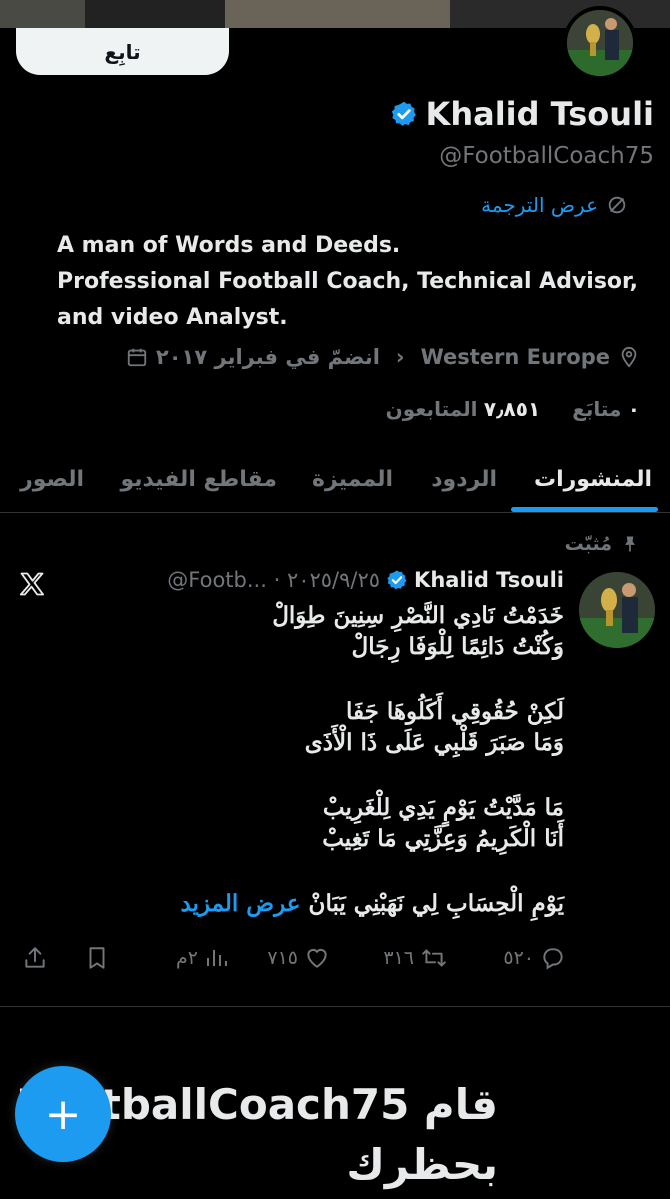  I want to click on bookmark-button, so click(97, 958).